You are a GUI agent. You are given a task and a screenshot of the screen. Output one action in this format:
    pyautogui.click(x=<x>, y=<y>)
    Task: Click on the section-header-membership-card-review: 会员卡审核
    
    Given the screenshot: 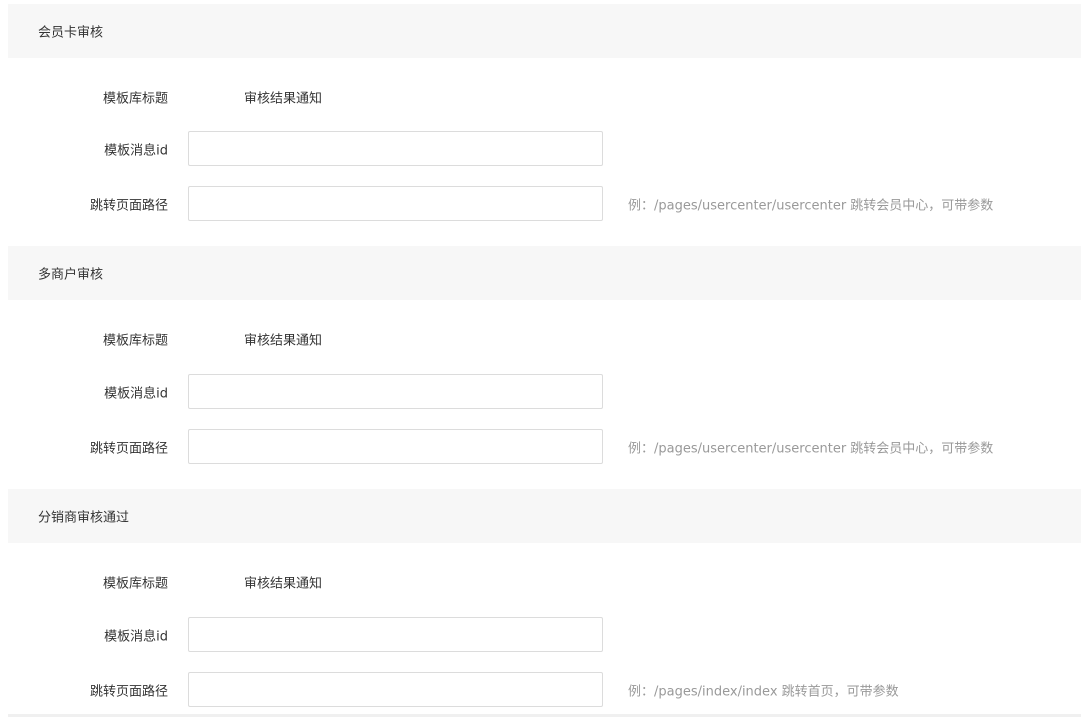 What is the action you would take?
    pyautogui.click(x=544, y=31)
    